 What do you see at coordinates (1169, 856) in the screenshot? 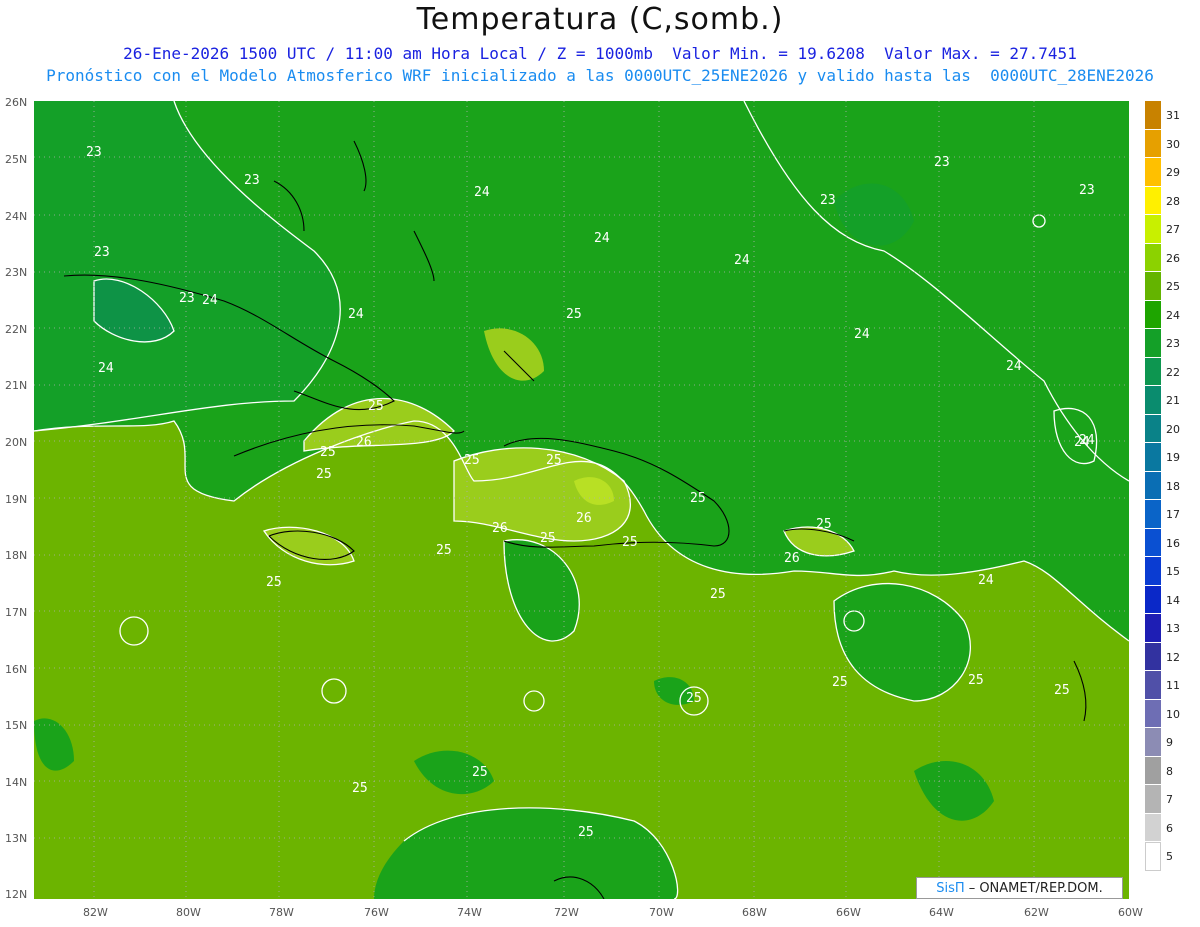
I see `color-scale-label: 5` at bounding box center [1169, 856].